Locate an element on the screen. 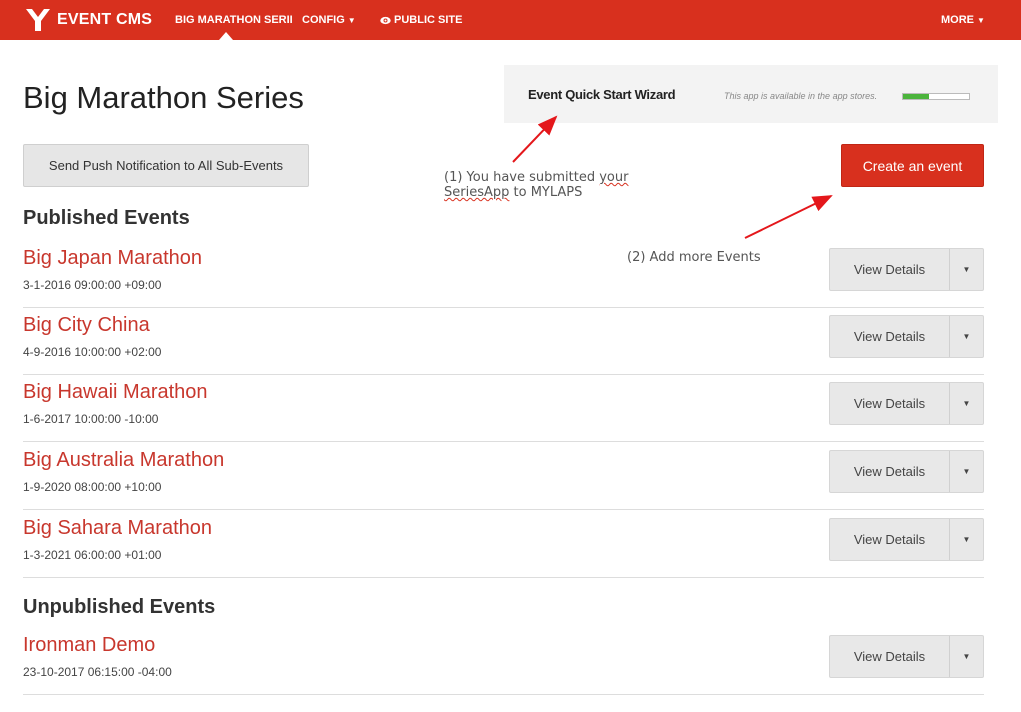  event-date: 1-6-2017 10:00:00 -10:00 is located at coordinates (91, 419).